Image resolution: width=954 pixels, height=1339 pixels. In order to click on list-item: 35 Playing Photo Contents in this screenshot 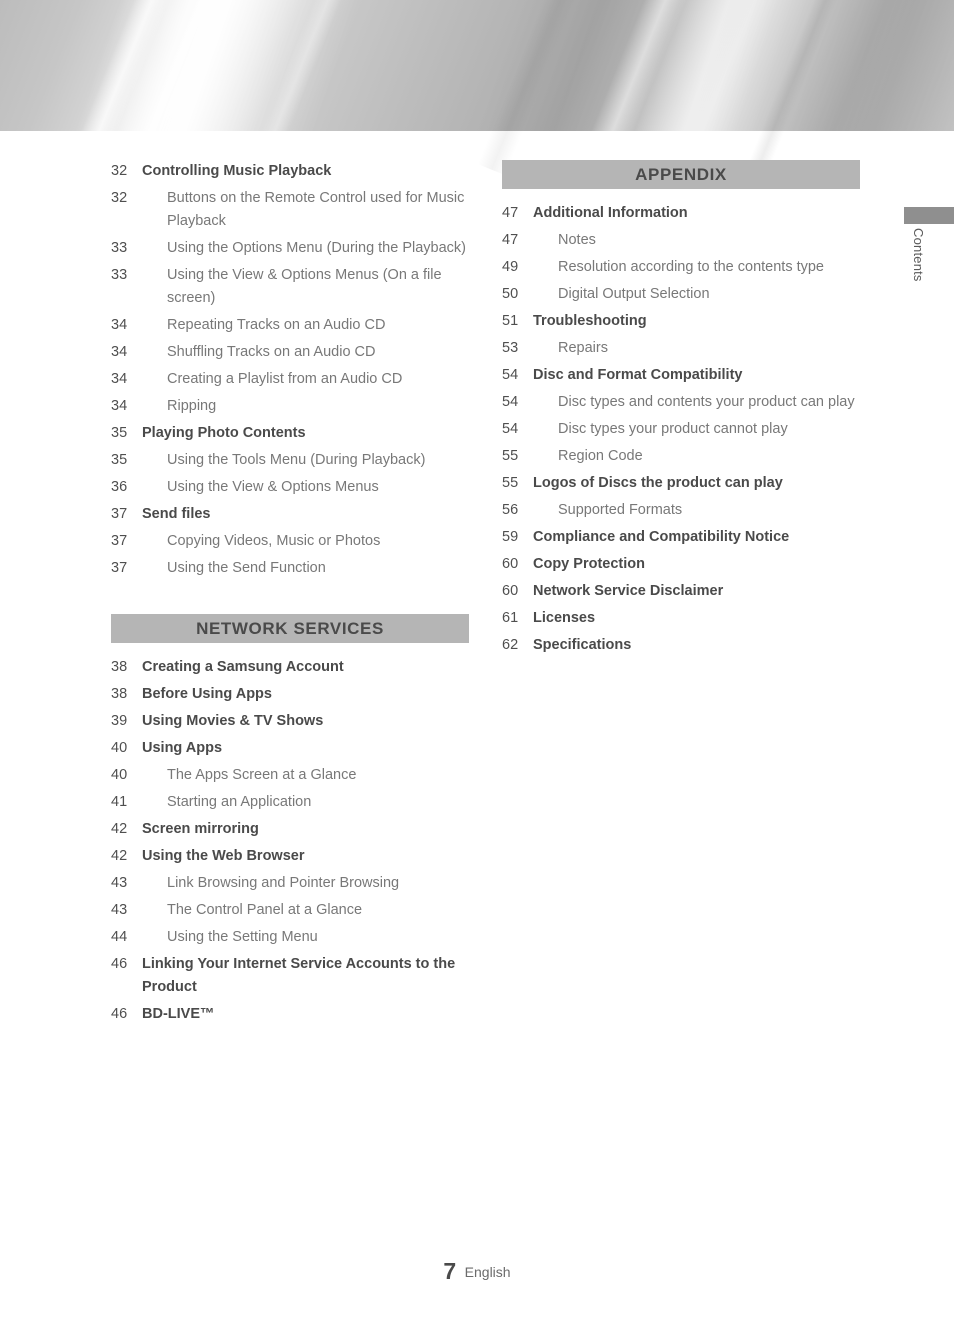, I will do `click(285, 433)`.